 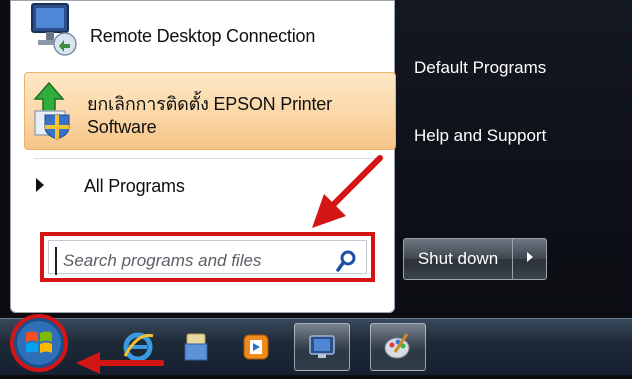 What do you see at coordinates (480, 68) in the screenshot?
I see `default-programs-link: Default Programs` at bounding box center [480, 68].